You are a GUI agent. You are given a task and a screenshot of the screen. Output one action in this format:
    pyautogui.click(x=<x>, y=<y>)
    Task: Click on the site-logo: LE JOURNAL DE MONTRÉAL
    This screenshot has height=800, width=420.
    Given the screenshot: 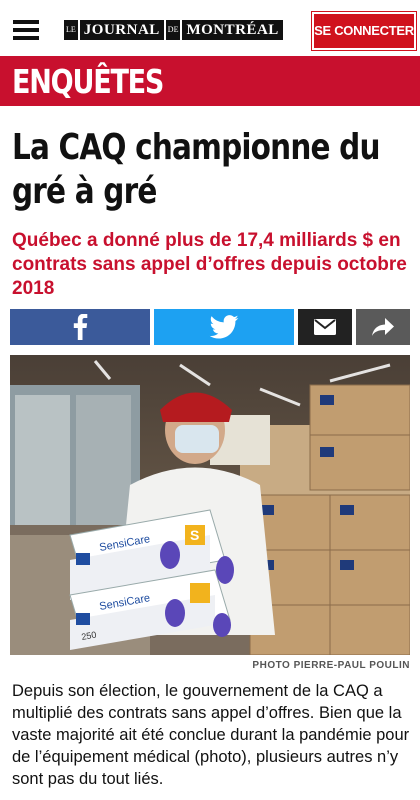 What is the action you would take?
    pyautogui.click(x=172, y=30)
    